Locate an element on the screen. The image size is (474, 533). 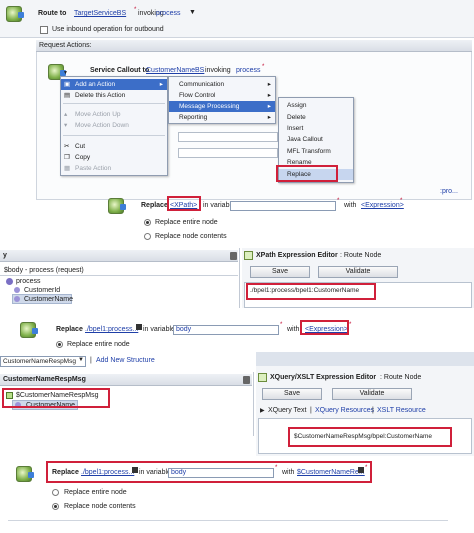
arrow-right-icon: ▶ is located at coordinates (262, 411).